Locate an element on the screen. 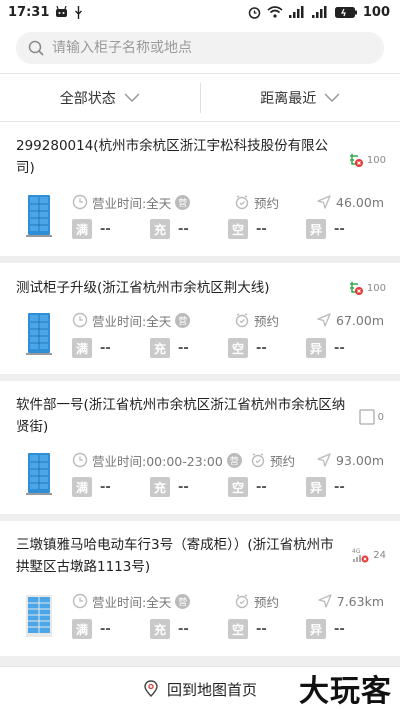  business-hours-text: 营业时间:00:00-23:00 is located at coordinates (157, 461).